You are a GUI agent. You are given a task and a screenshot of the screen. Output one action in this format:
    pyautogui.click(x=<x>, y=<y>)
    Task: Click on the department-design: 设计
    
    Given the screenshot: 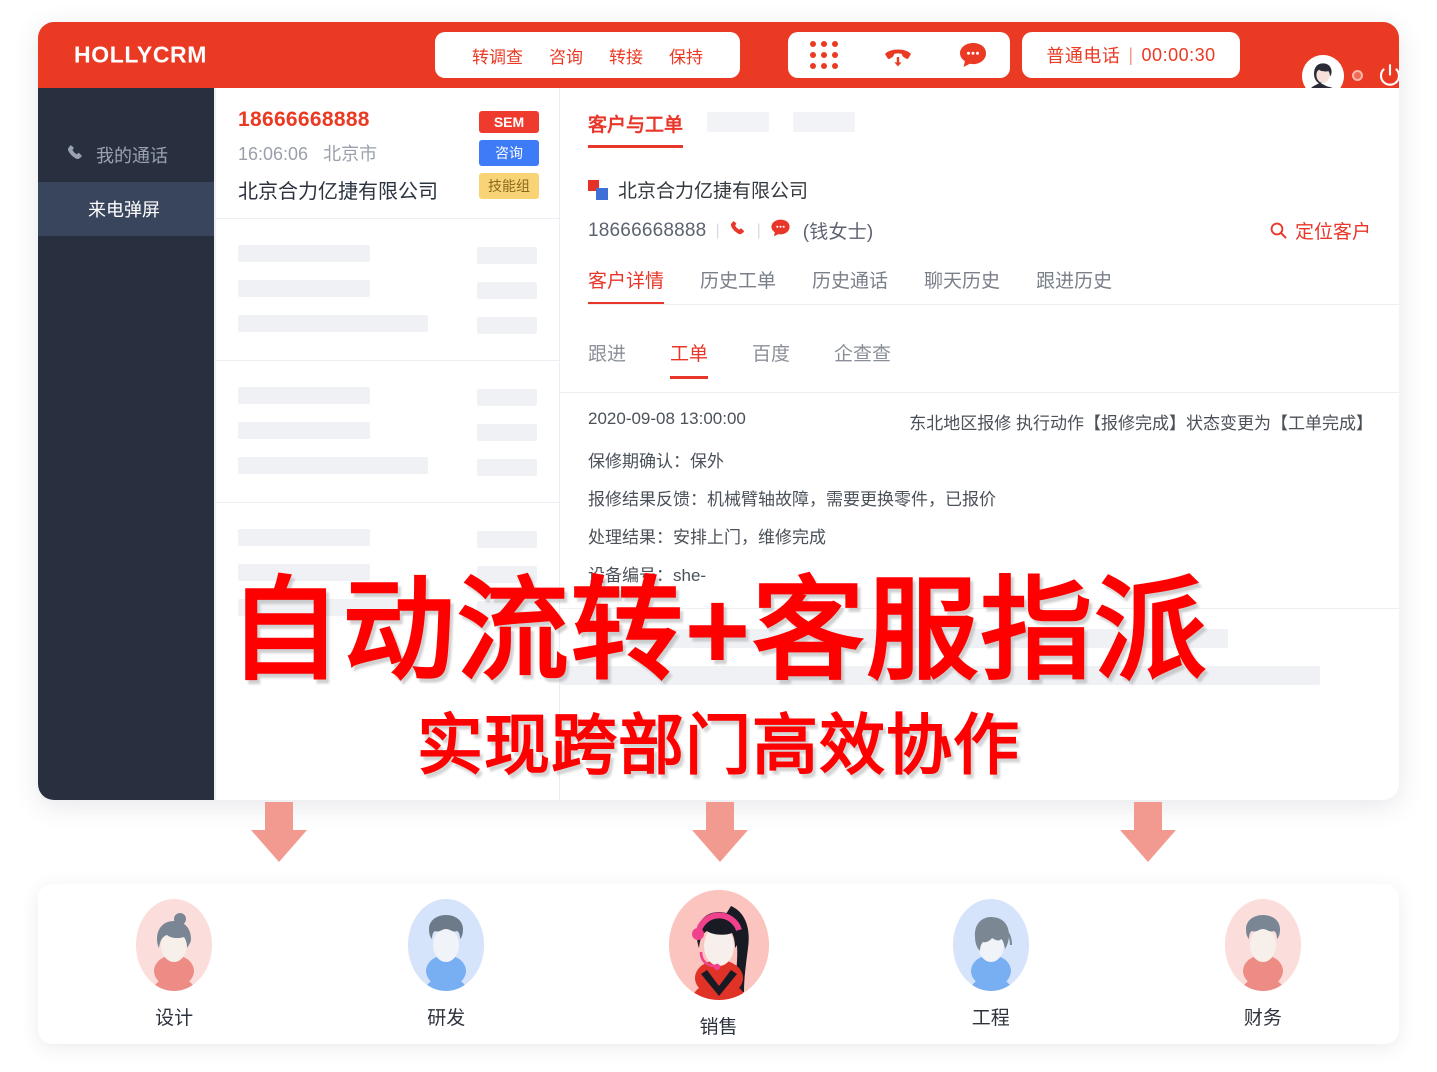 What is the action you would take?
    pyautogui.click(x=174, y=964)
    